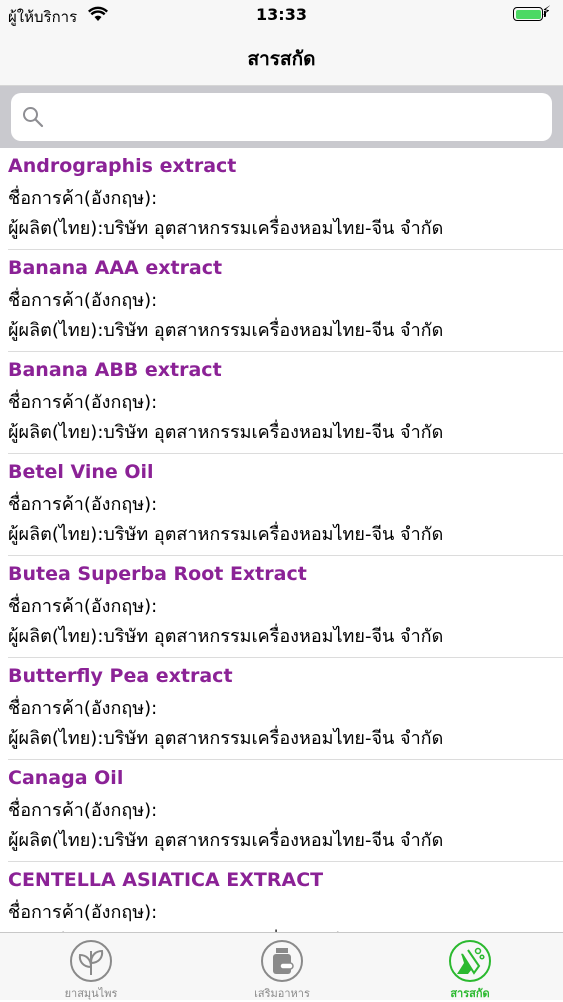  What do you see at coordinates (157, 574) in the screenshot?
I see `item-name: Butea Superba Root Extract` at bounding box center [157, 574].